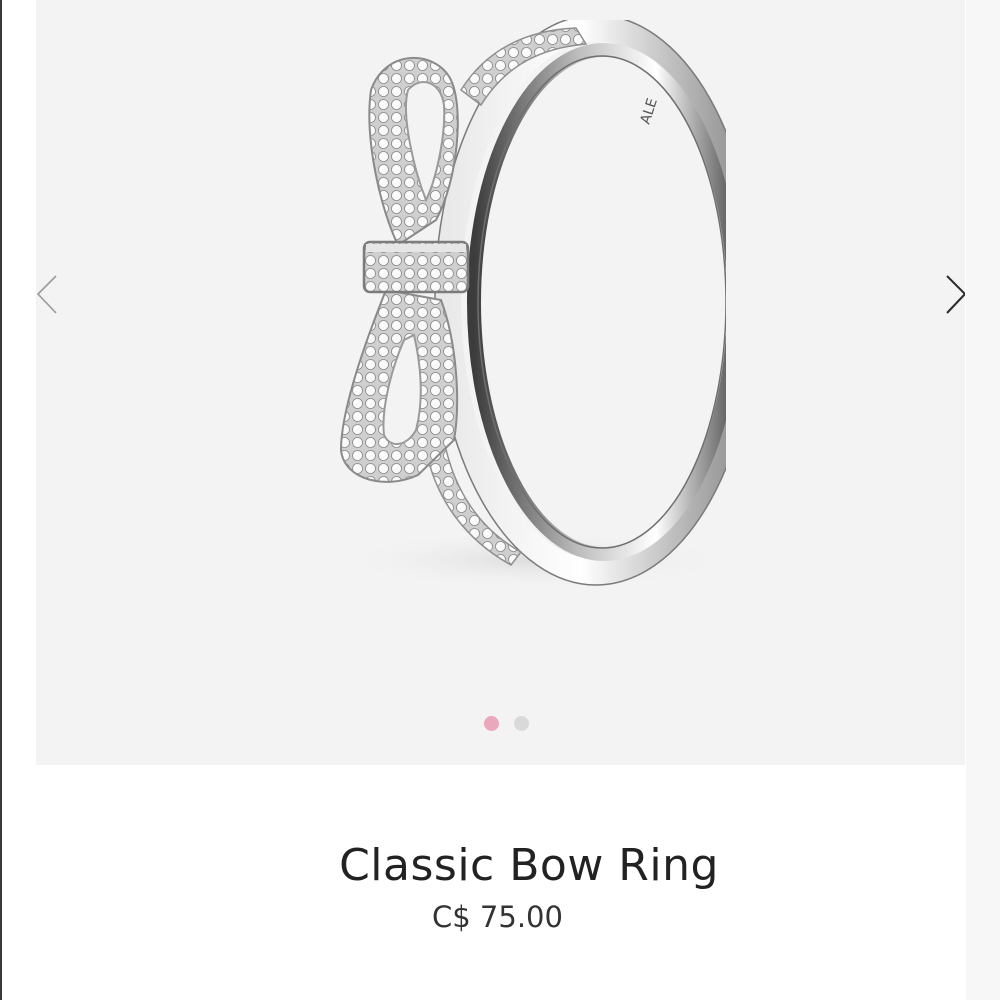 Image resolution: width=1000 pixels, height=1000 pixels. I want to click on next-image-arrow-icon, so click(953, 295).